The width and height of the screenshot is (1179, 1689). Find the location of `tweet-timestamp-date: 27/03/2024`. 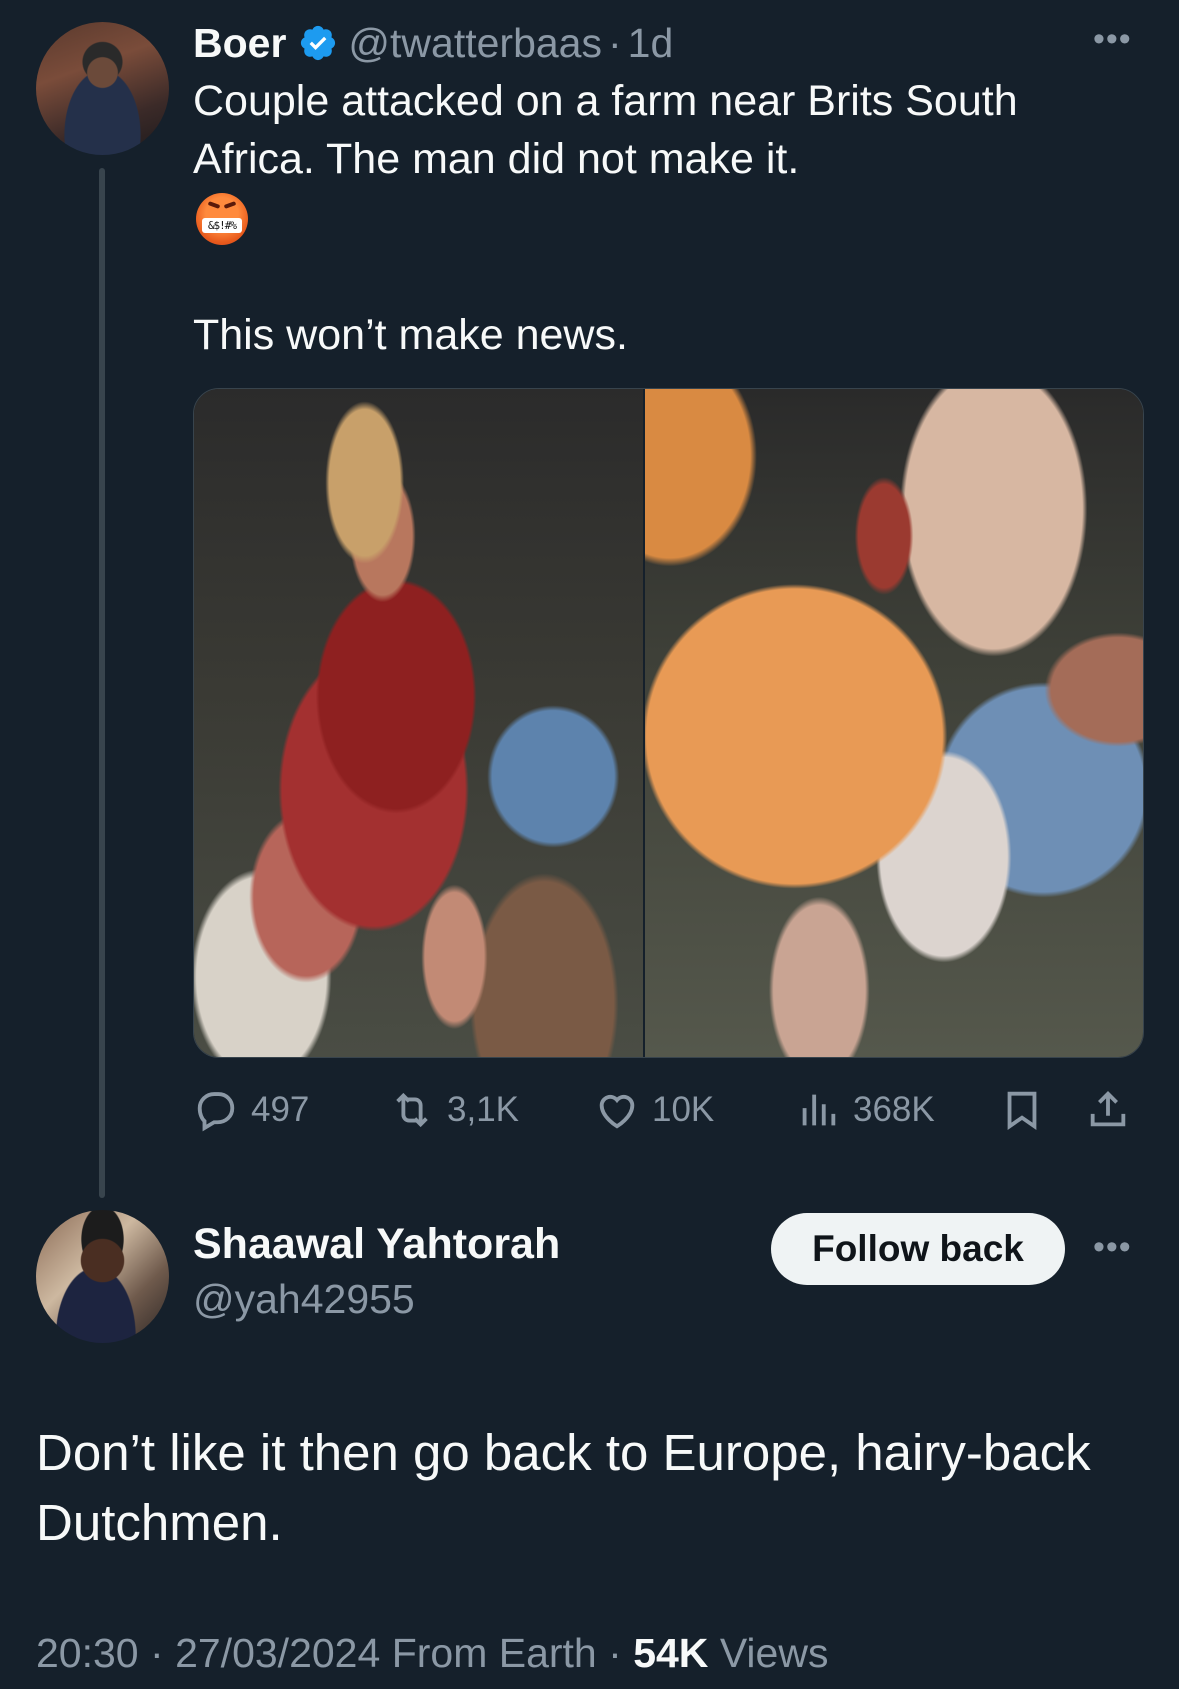

tweet-timestamp-date: 27/03/2024 is located at coordinates (277, 1653).